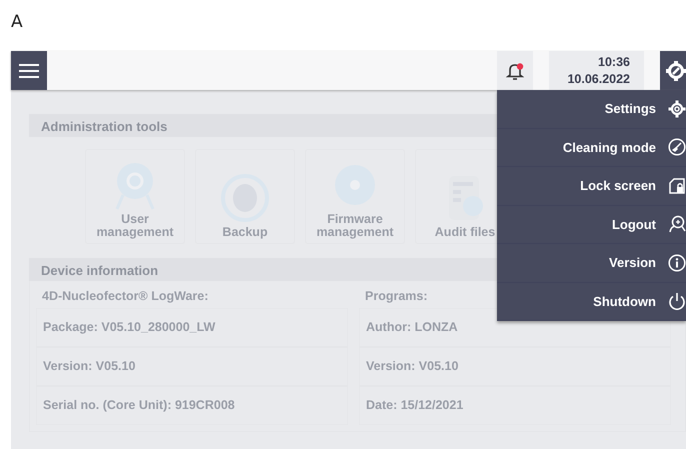 Image resolution: width=686 pixels, height=449 pixels. I want to click on info-row: Package: V05.10_280000_LW, so click(192, 327).